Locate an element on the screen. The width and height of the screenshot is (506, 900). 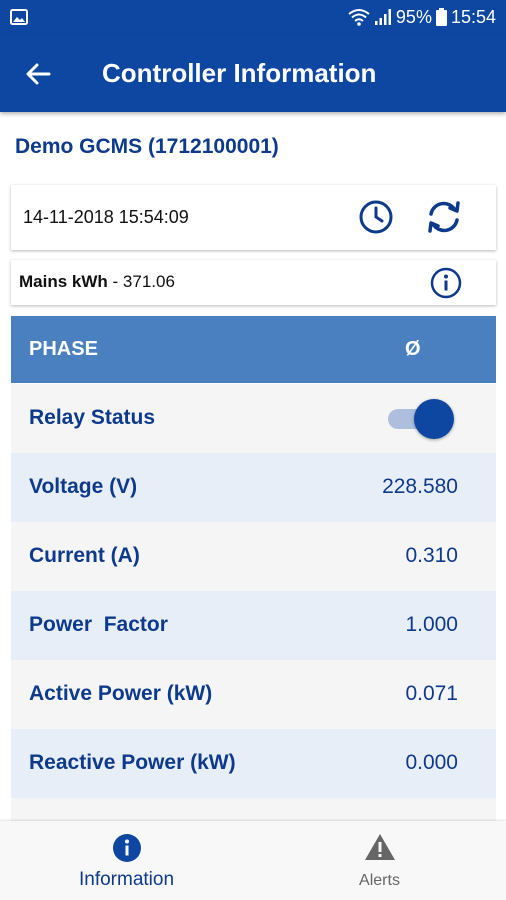
table-row-partial is located at coordinates (253, 809).